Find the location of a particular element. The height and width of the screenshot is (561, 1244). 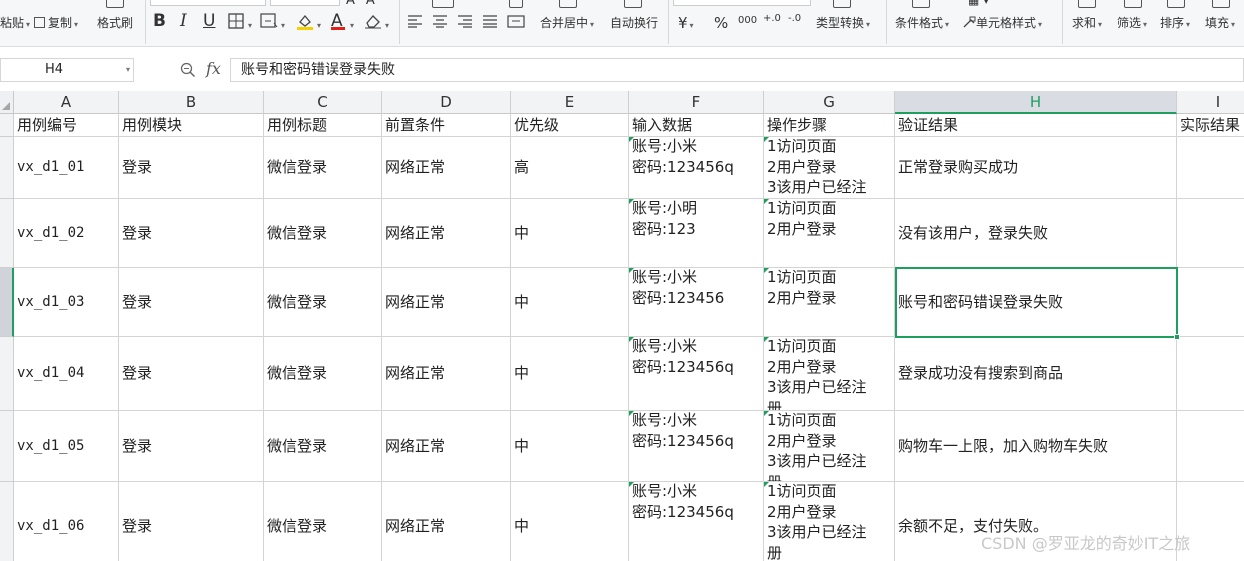

column-header-c: C is located at coordinates (323, 102).